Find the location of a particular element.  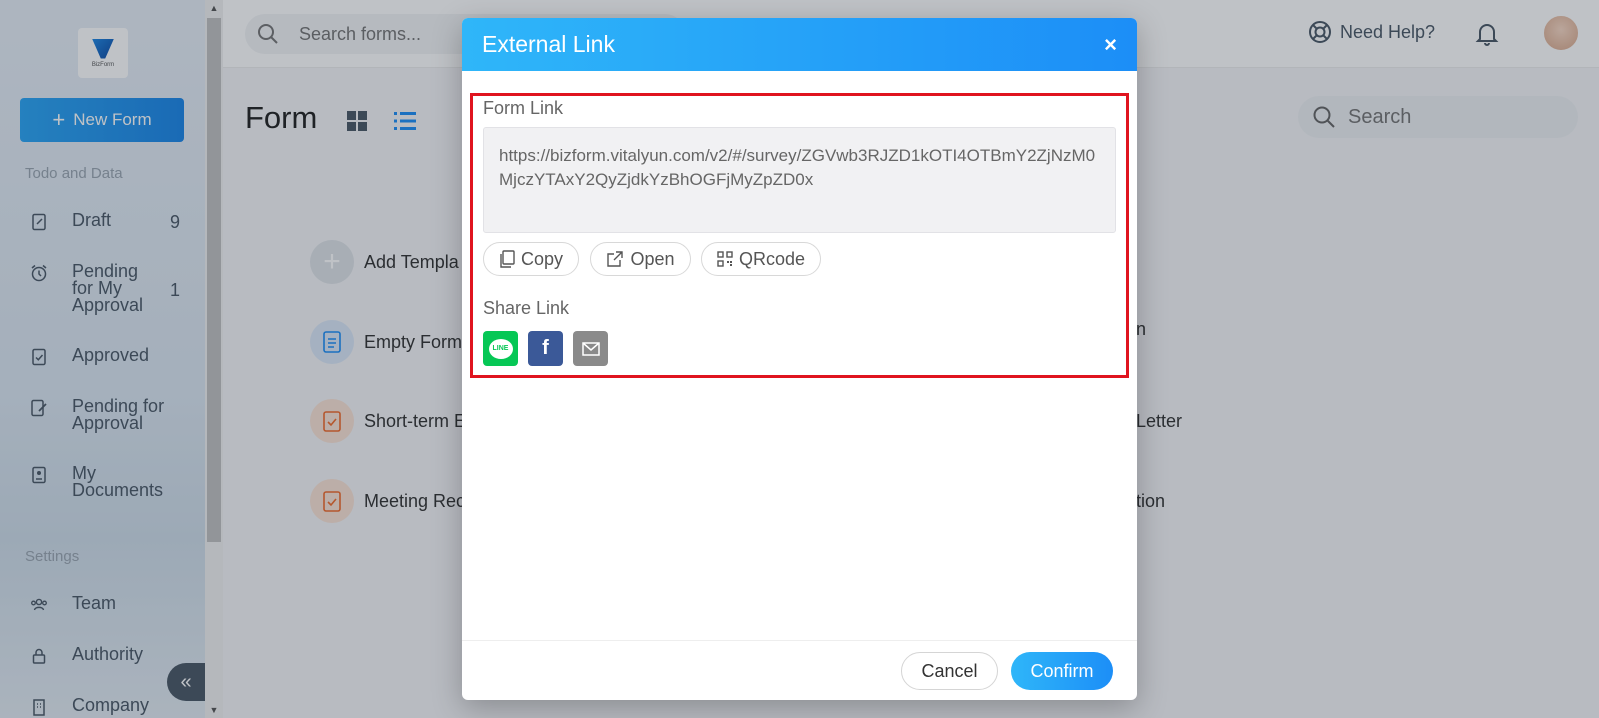

open-button: Open is located at coordinates (640, 259).